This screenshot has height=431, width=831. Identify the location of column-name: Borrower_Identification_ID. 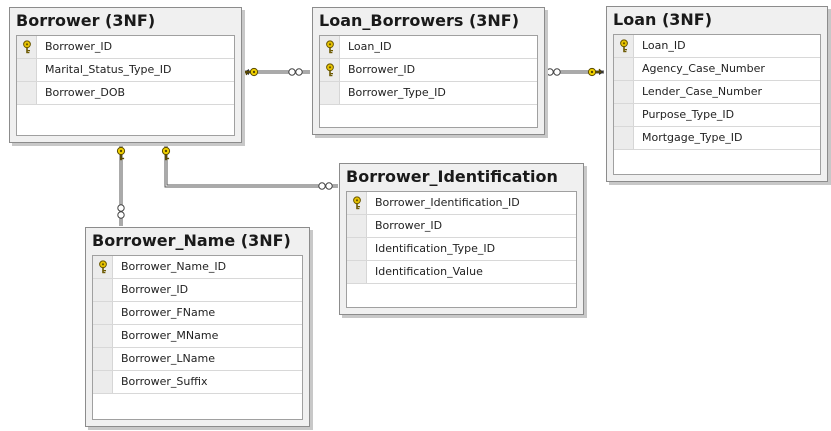
(447, 202).